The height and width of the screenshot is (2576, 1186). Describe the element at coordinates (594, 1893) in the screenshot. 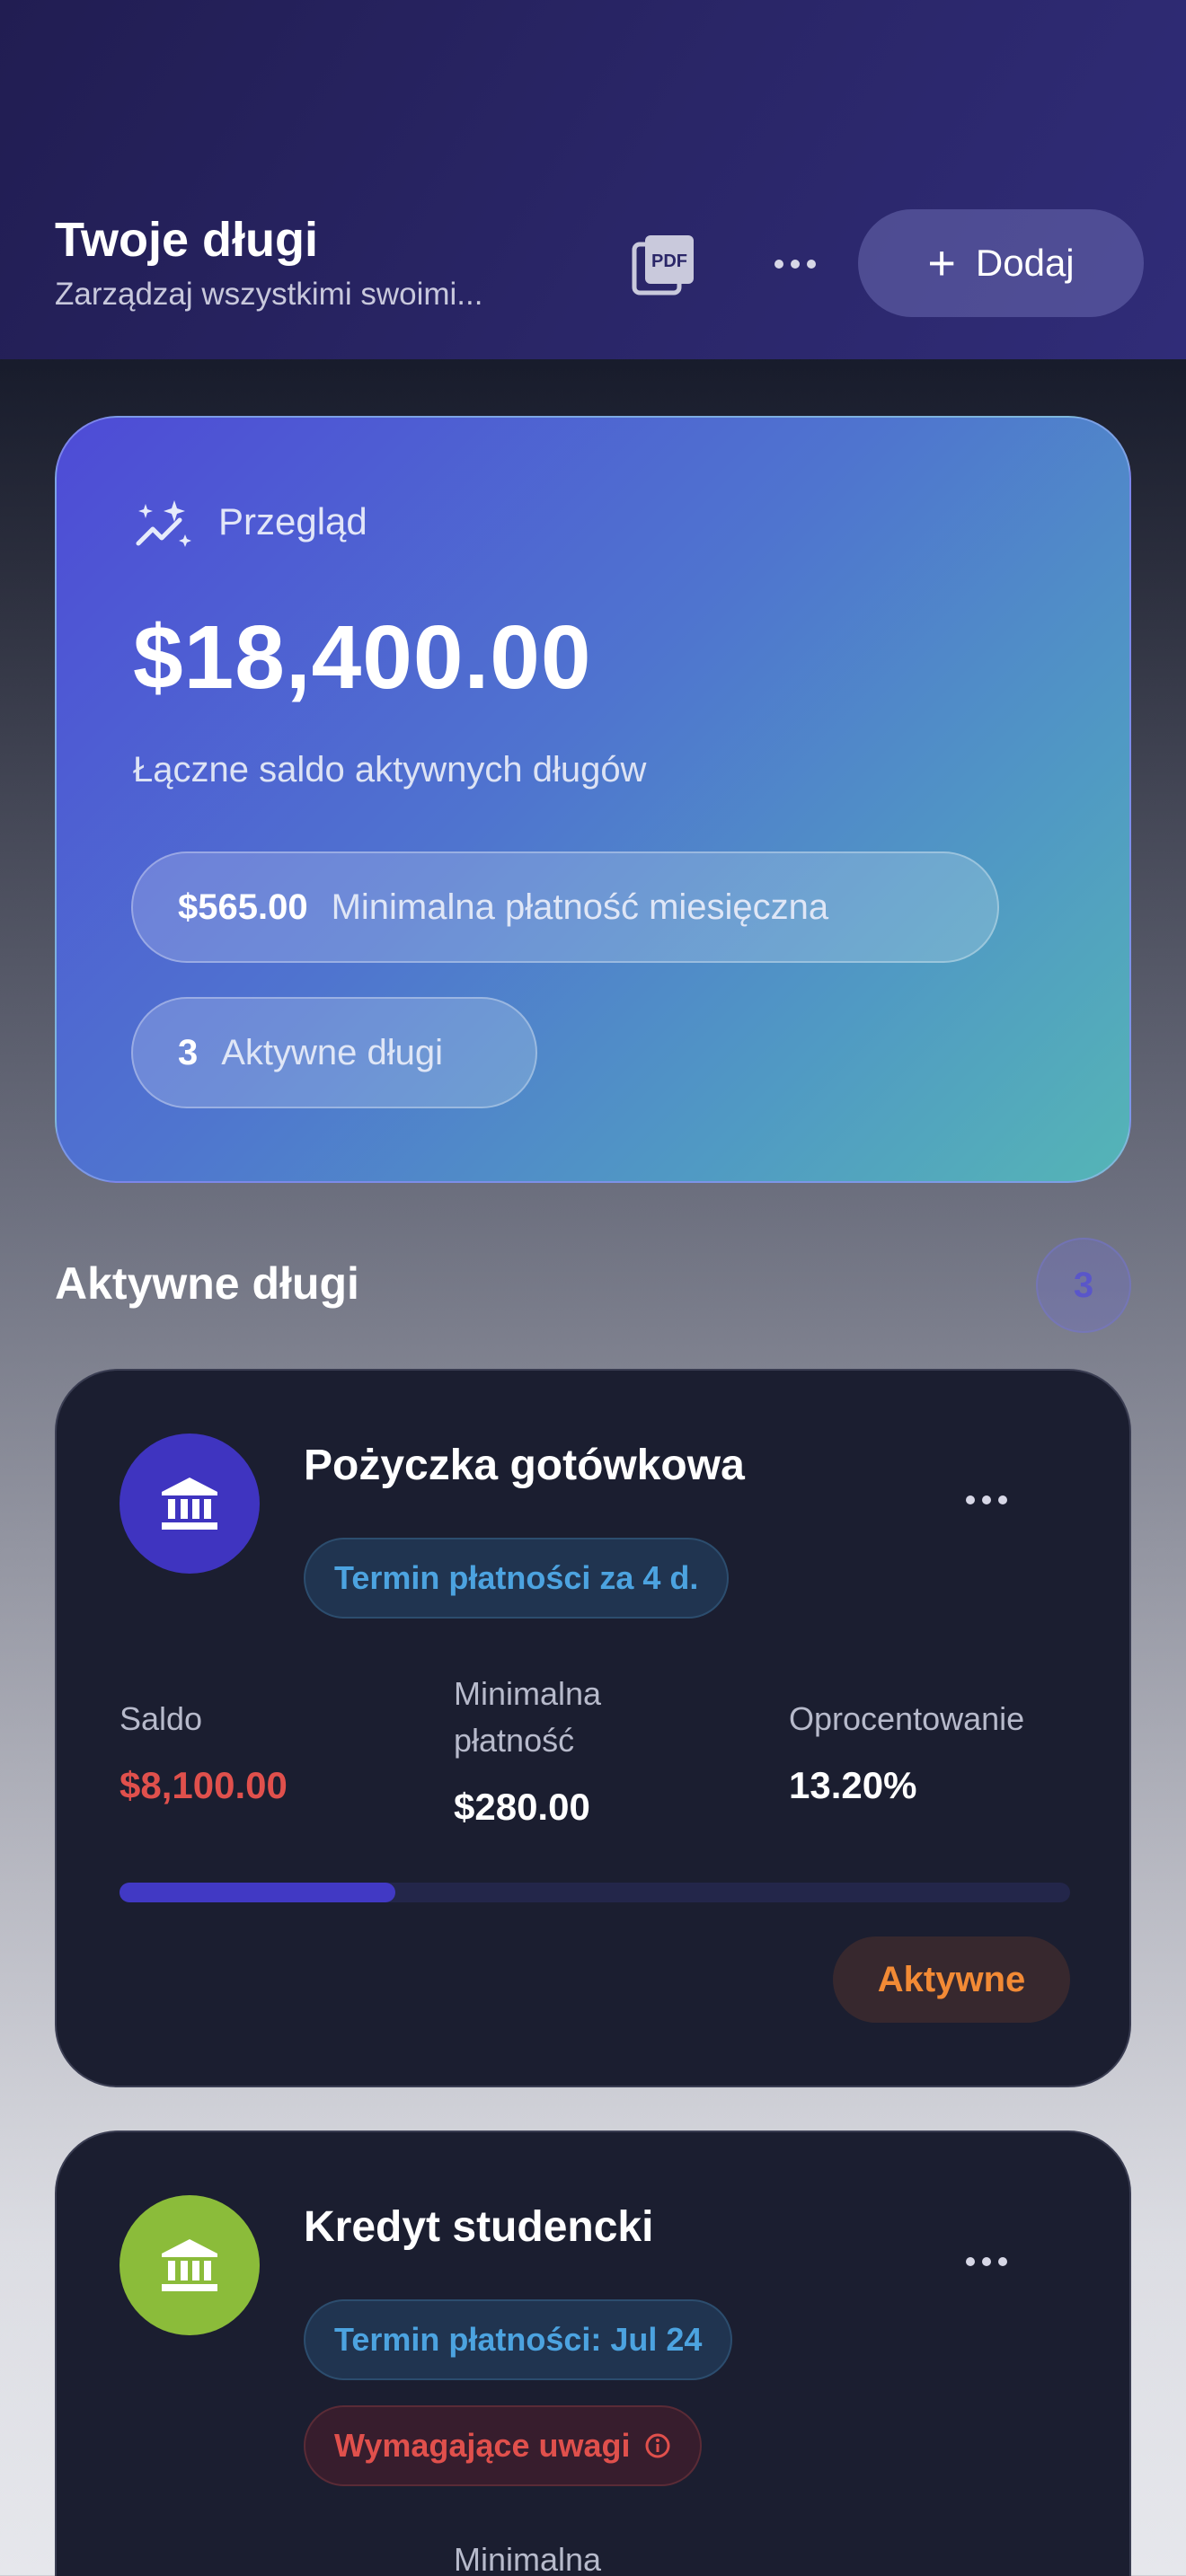

I see `payoff-progress-bar` at that location.